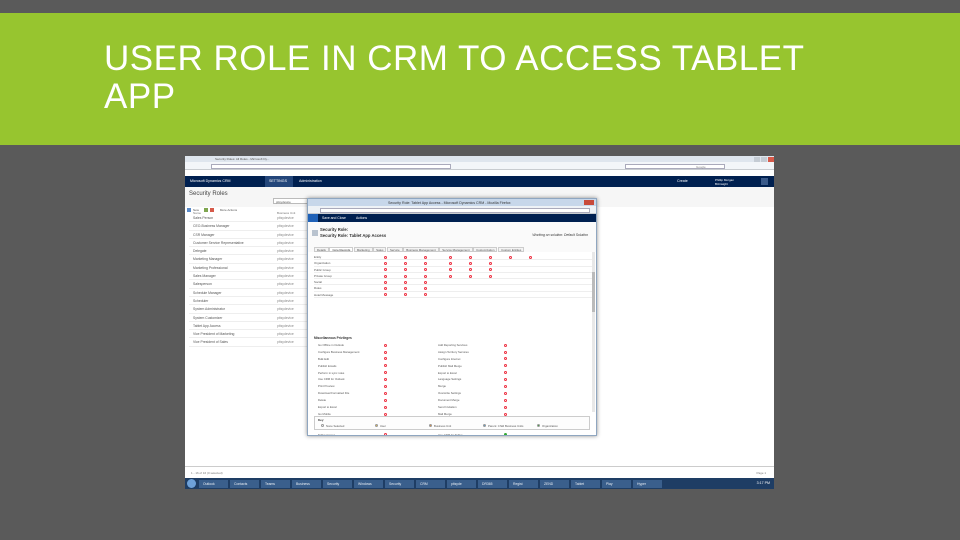 Image resolution: width=960 pixels, height=540 pixels. What do you see at coordinates (249, 326) in the screenshot?
I see `table-row: Tablet App Access pitsydevice` at bounding box center [249, 326].